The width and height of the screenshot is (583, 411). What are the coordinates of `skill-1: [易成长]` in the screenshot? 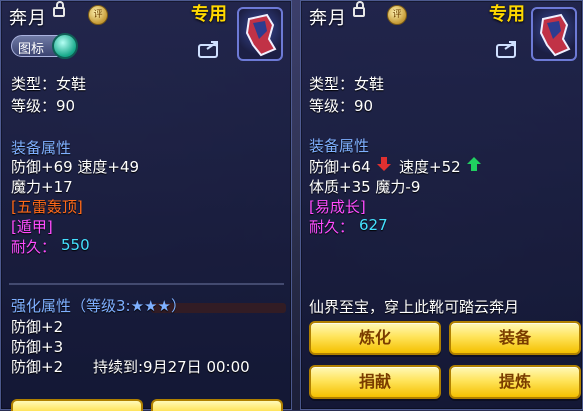 It's located at (337, 207).